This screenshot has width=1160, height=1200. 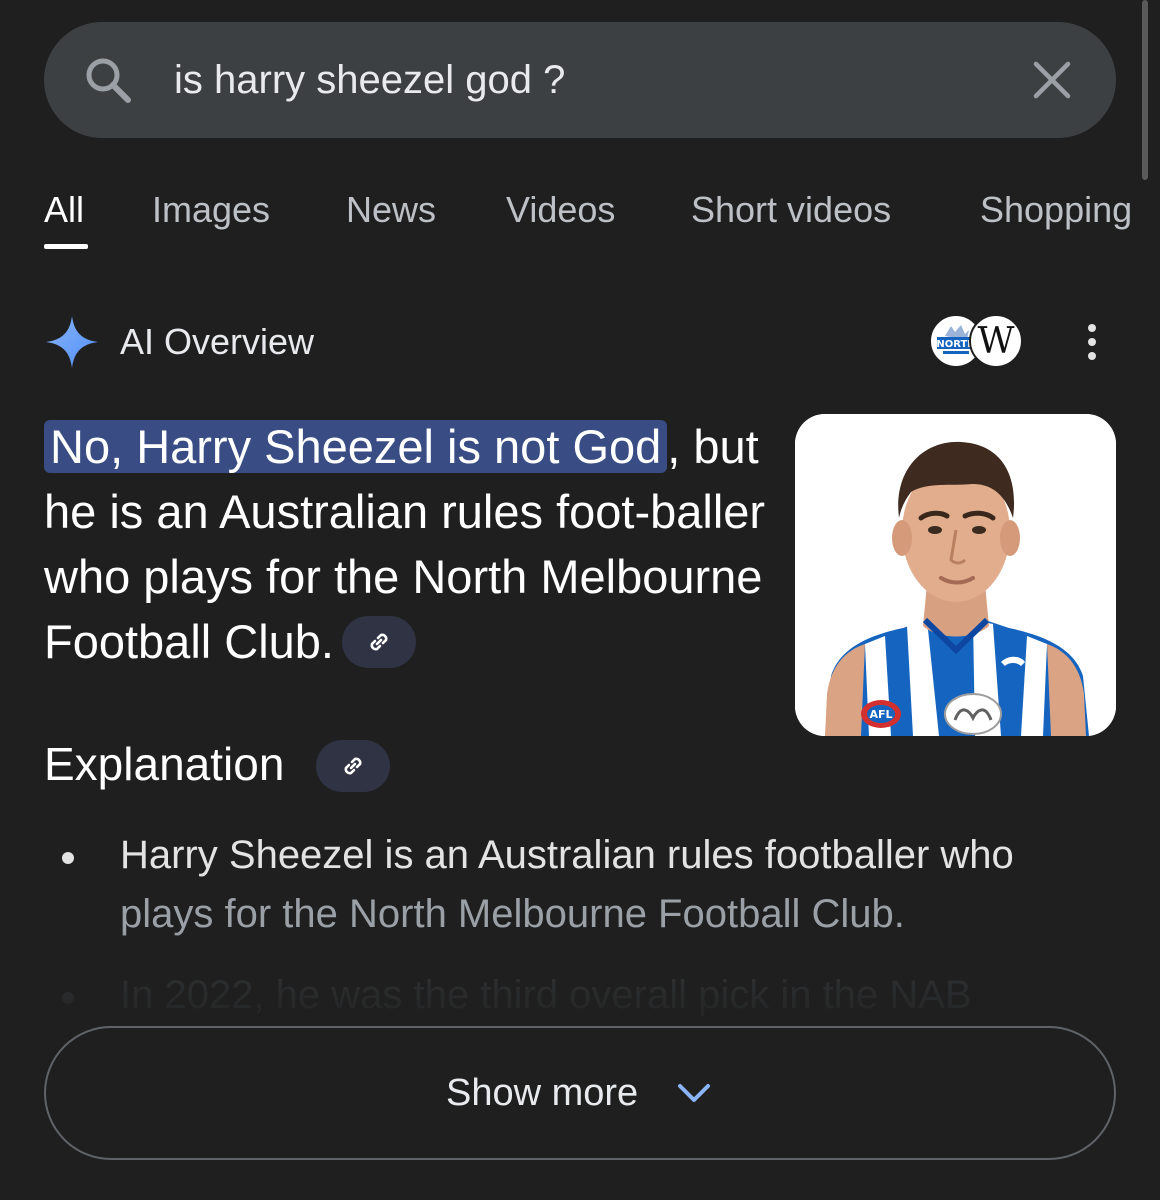 I want to click on close-icon, so click(x=1052, y=80).